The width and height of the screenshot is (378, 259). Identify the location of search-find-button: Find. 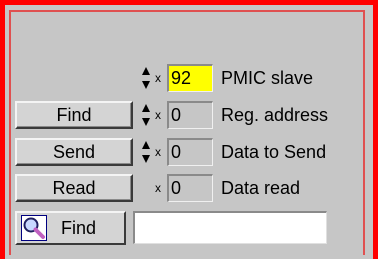
(70, 228).